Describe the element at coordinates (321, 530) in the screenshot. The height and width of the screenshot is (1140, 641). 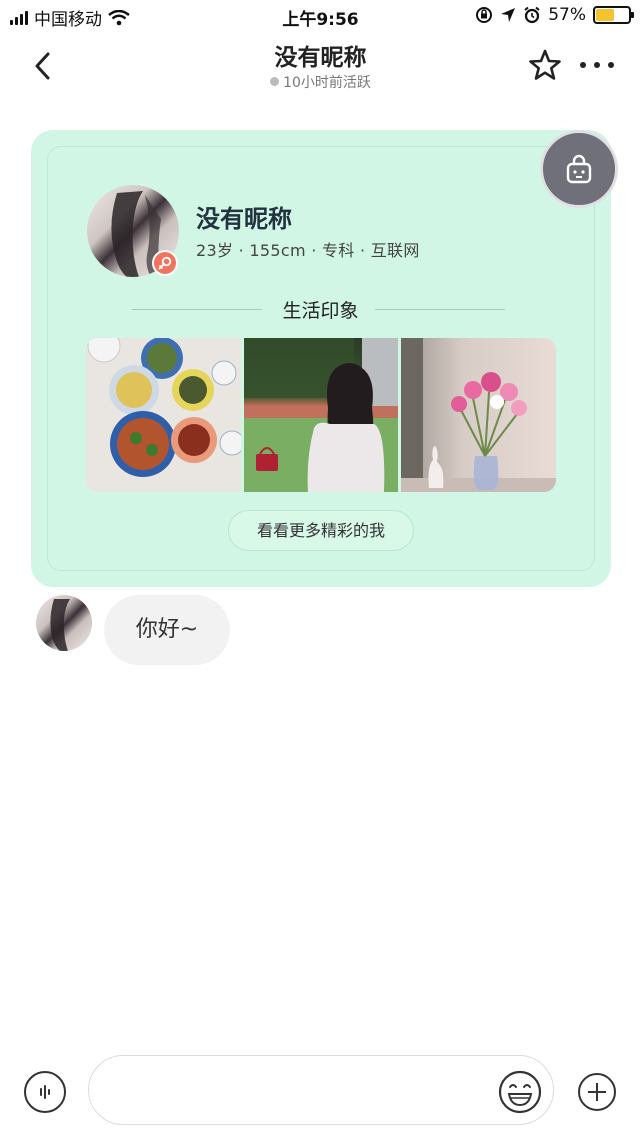
I see `more-photos-button: 看看更多精彩的我` at that location.